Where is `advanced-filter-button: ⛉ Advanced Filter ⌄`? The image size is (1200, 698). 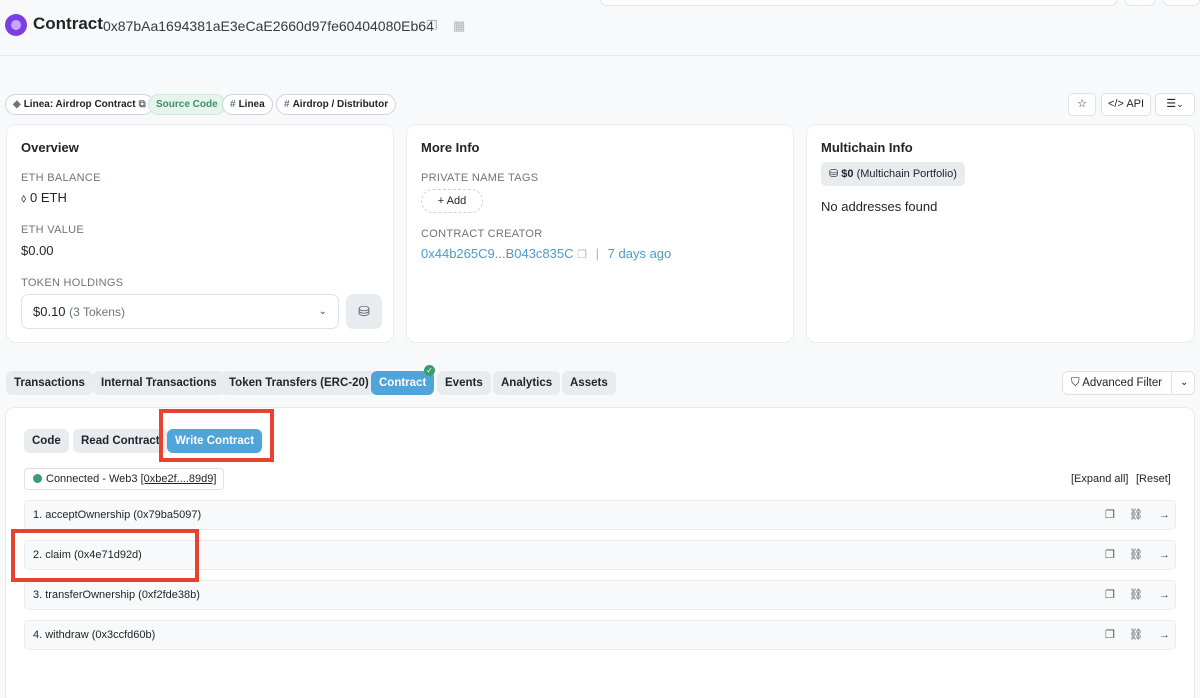
advanced-filter-button: ⛉ Advanced Filter ⌄ is located at coordinates (1128, 383).